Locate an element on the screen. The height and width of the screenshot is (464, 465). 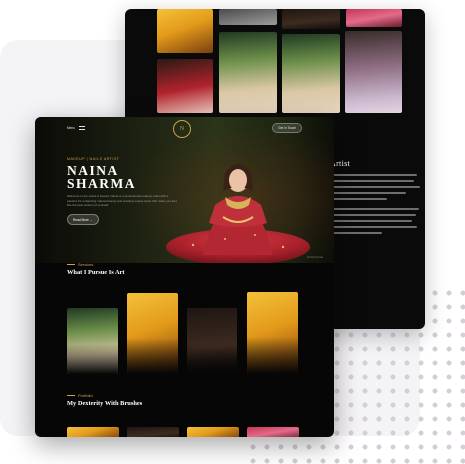
hero-name-last: SHARMA is located at coordinates (101, 183).